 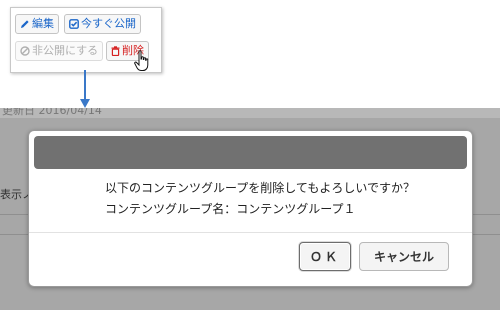 I want to click on publish-now-button: 今すぐ公開, so click(x=102, y=24).